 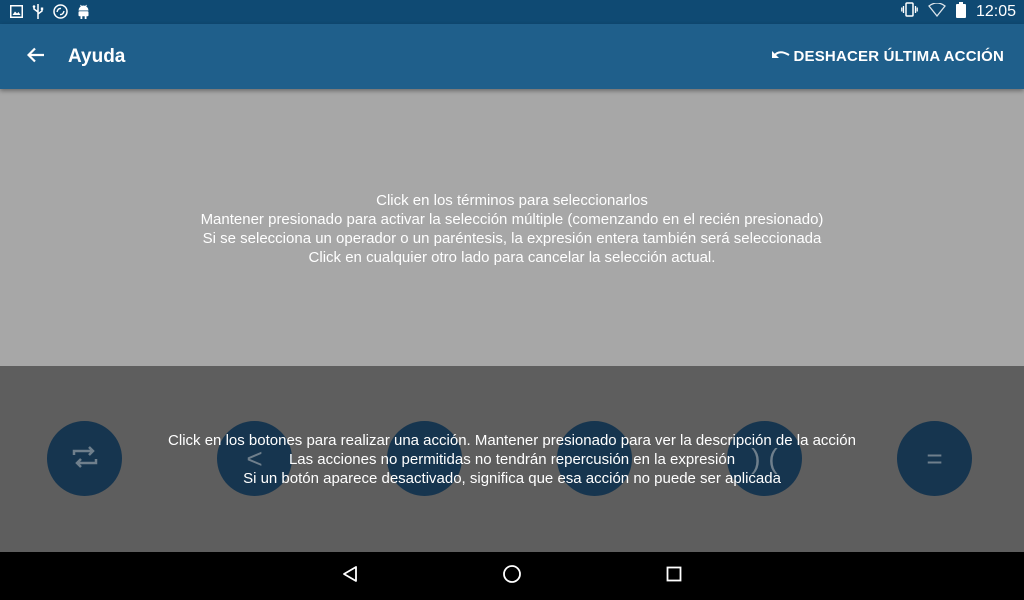 I want to click on back-button, so click(x=36, y=57).